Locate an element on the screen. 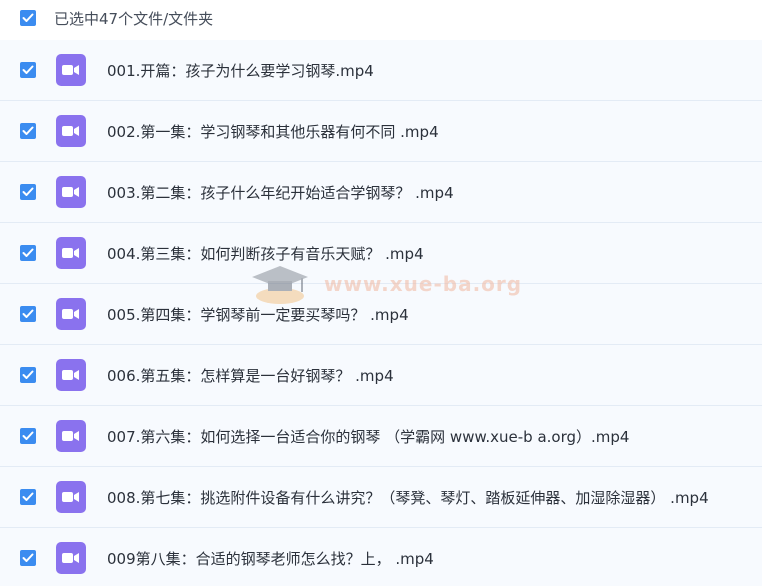 This screenshot has width=762, height=586. file-name: 003.第二集：孩子什么年纪开始适合学钢琴？ .mp4 is located at coordinates (280, 192).